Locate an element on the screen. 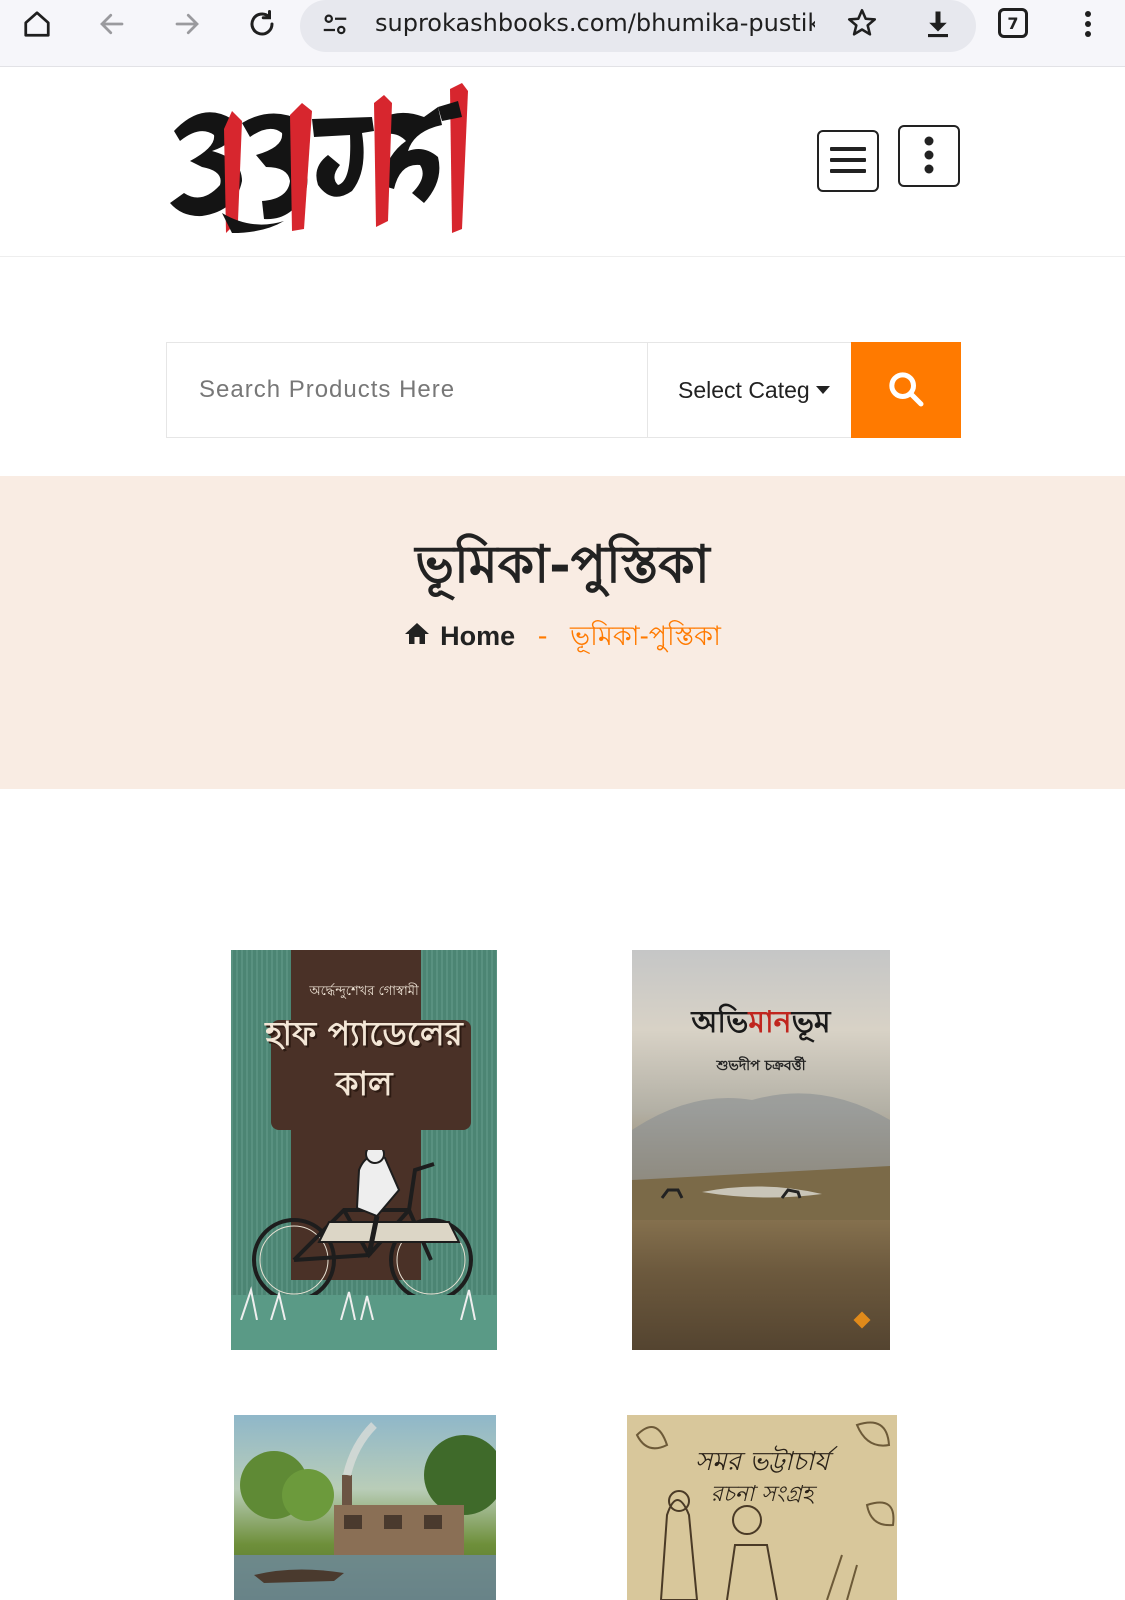 This screenshot has width=1125, height=1600. search-button is located at coordinates (906, 390).